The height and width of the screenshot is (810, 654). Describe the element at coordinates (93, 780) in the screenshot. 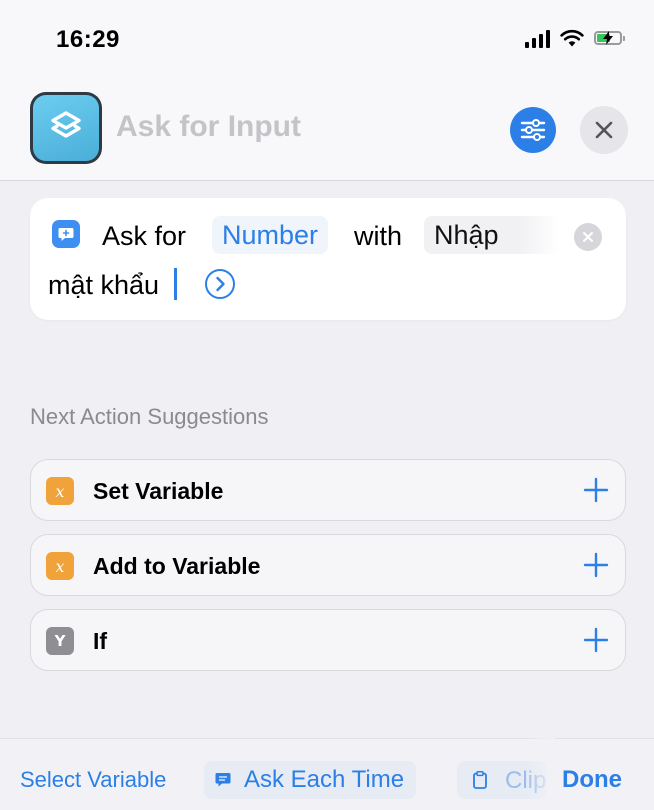

I see `select-variable-button: Select Variable` at that location.